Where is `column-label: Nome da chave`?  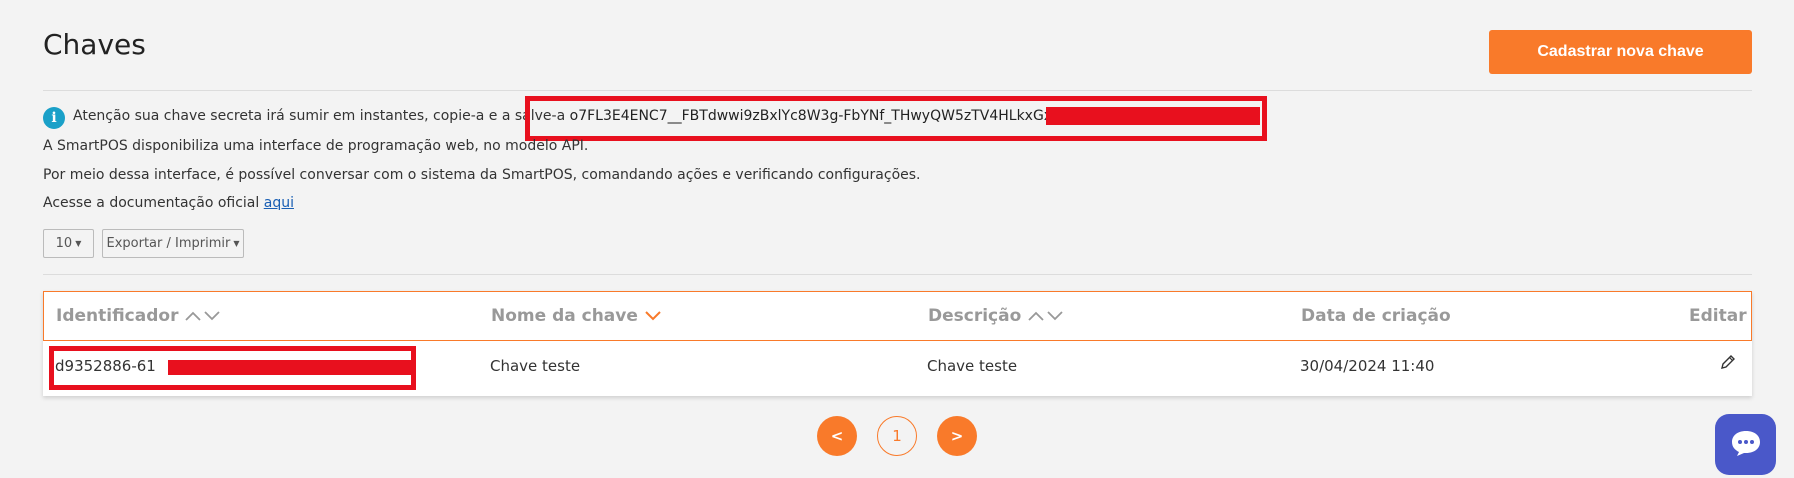
column-label: Nome da chave is located at coordinates (564, 316).